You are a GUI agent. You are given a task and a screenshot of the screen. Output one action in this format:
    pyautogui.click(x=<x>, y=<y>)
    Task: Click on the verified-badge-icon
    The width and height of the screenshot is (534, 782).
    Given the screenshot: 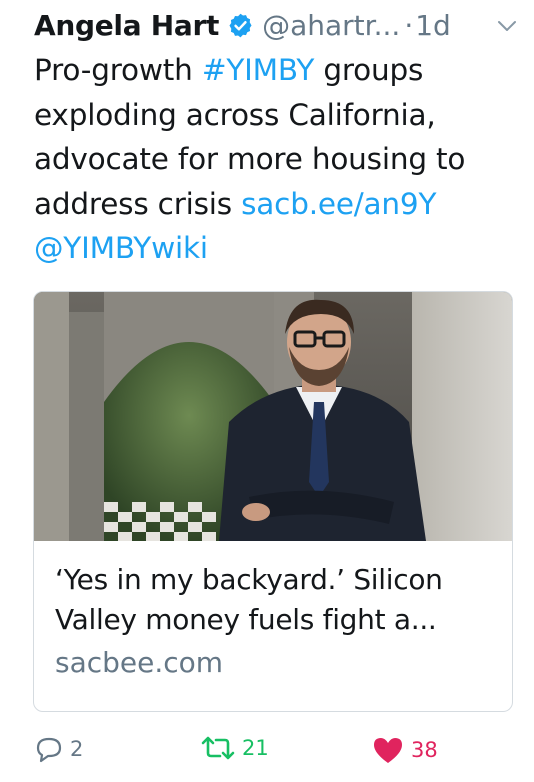 What is the action you would take?
    pyautogui.click(x=240, y=25)
    